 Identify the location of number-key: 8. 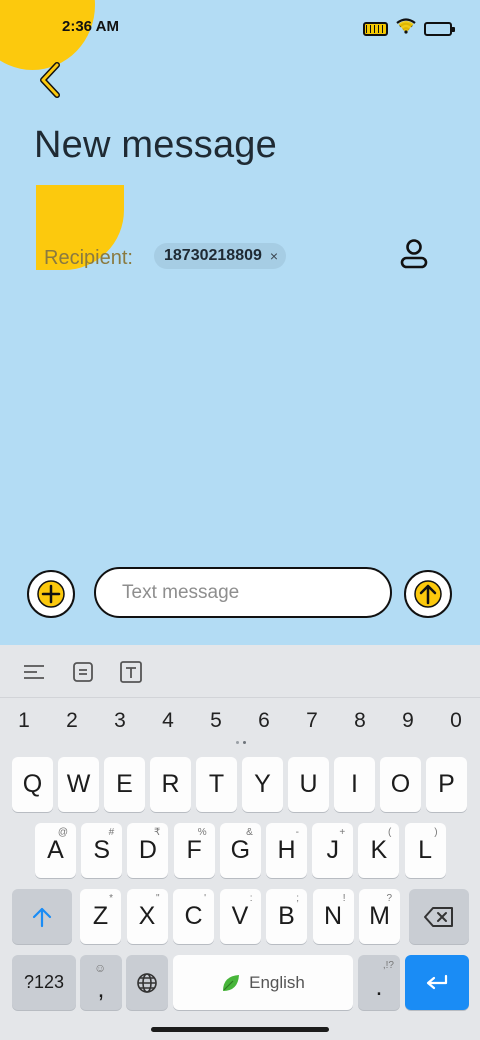
(360, 721).